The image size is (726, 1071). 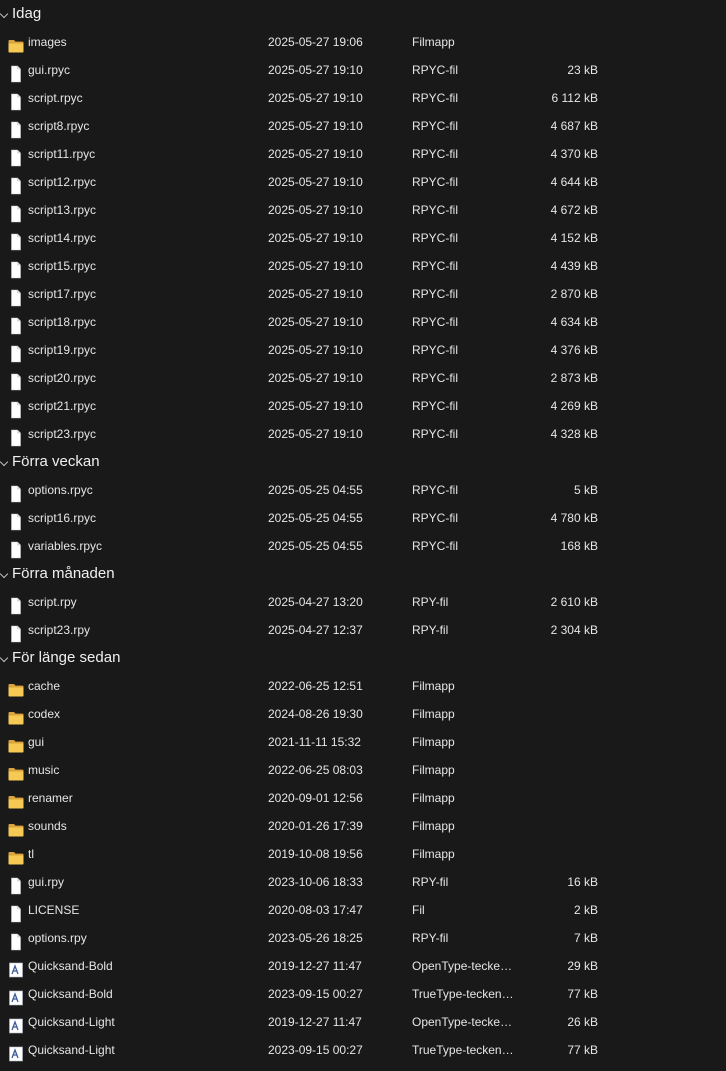 I want to click on item-date: 2020-01-26 17:39, so click(x=315, y=826).